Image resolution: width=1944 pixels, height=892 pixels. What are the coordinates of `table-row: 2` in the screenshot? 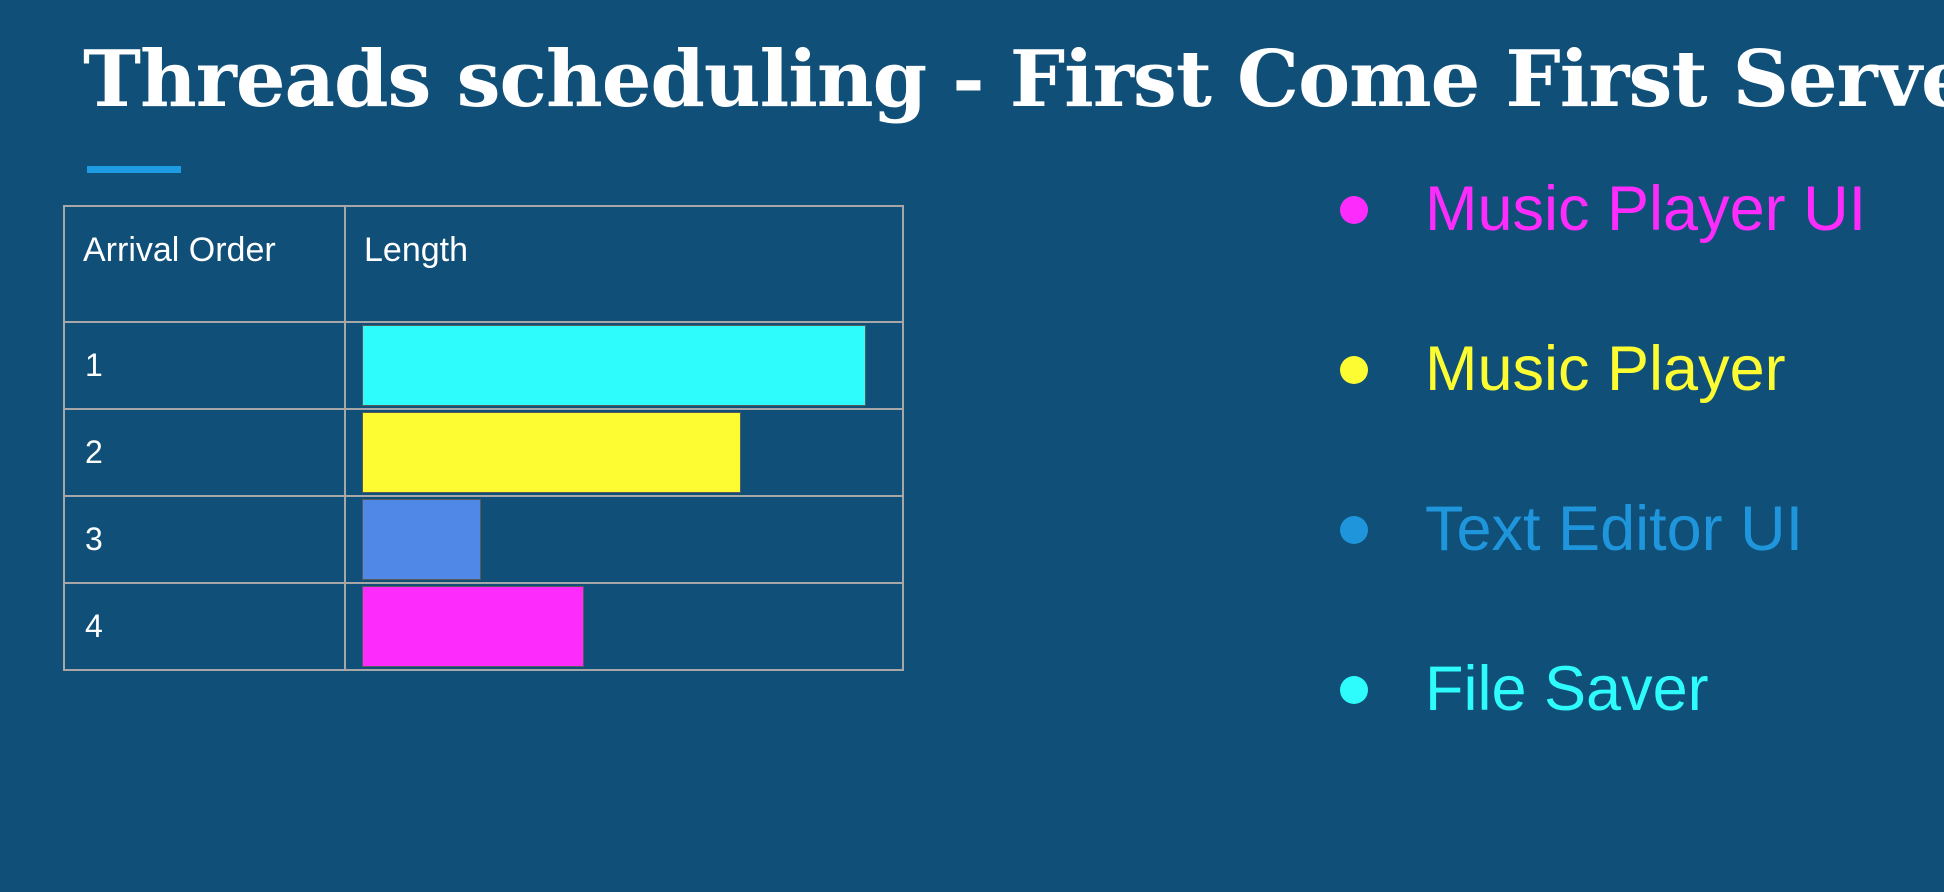 It's located at (483, 452).